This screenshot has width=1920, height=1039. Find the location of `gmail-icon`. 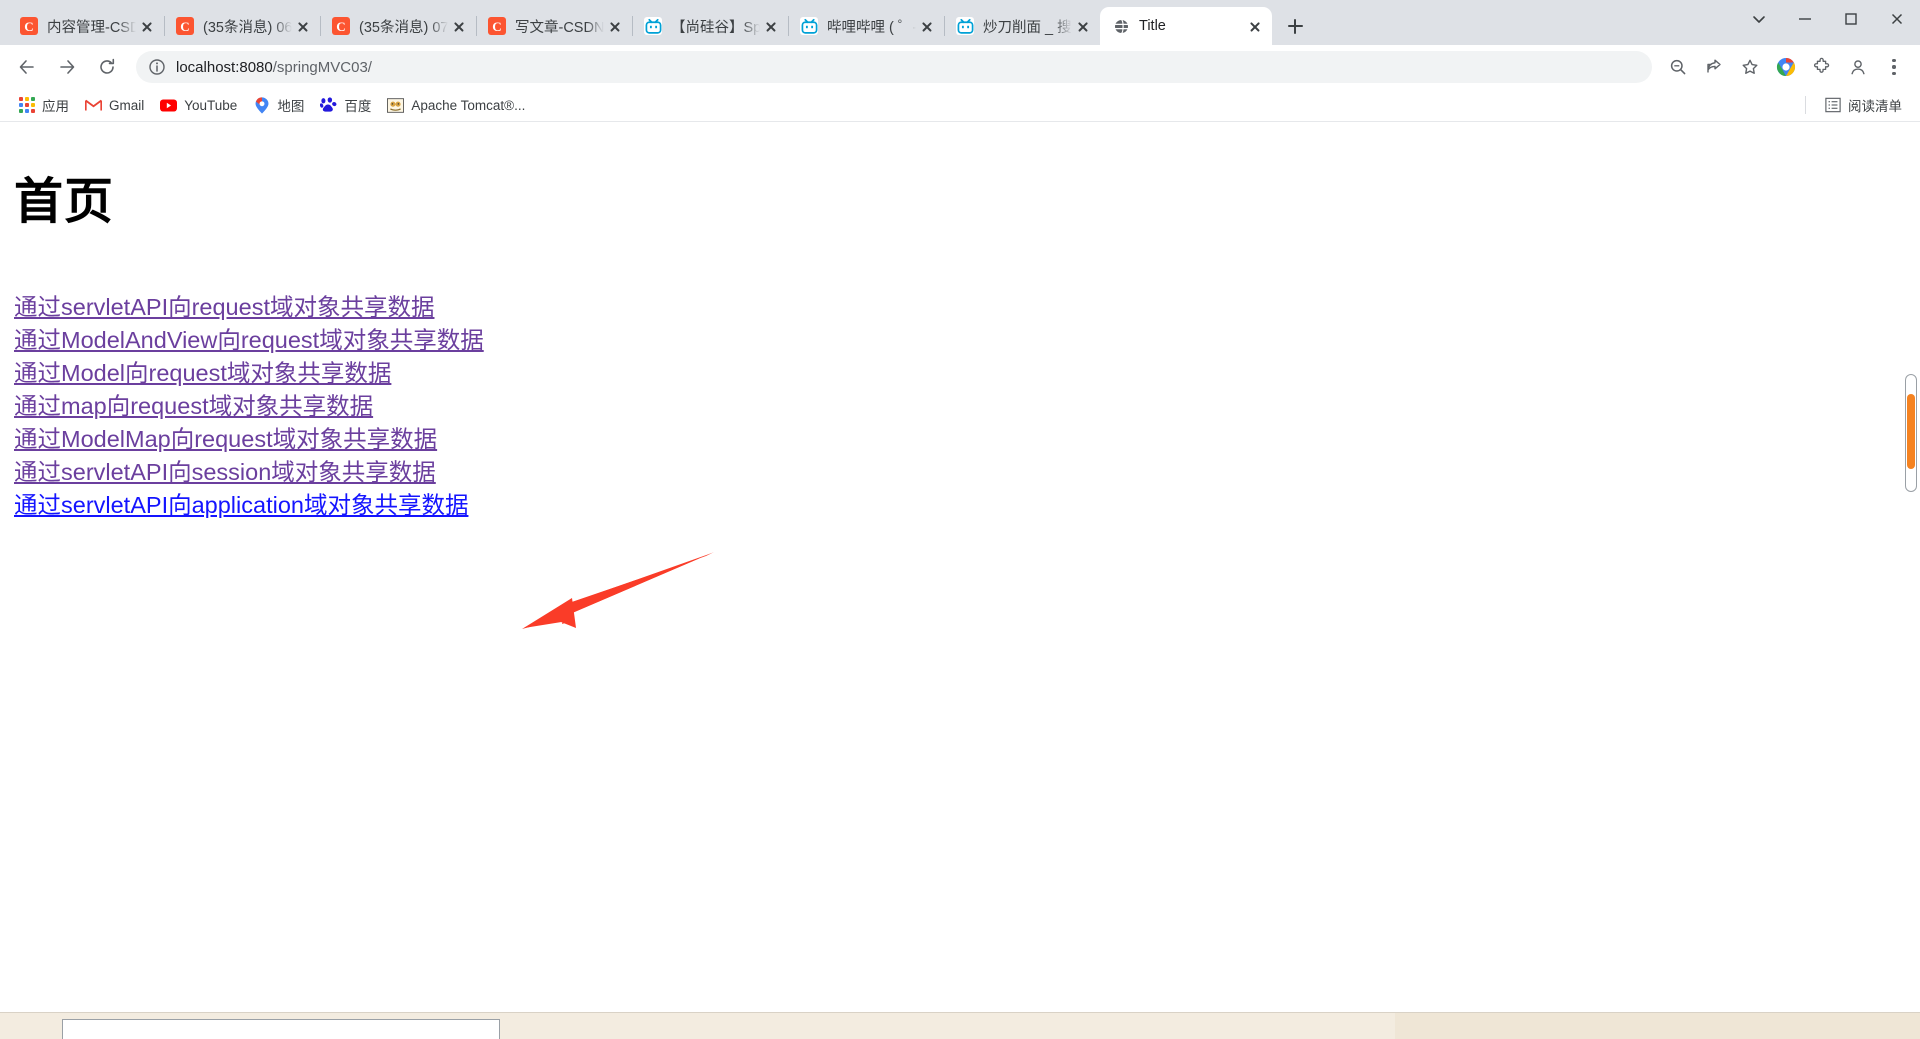

gmail-icon is located at coordinates (93, 105).